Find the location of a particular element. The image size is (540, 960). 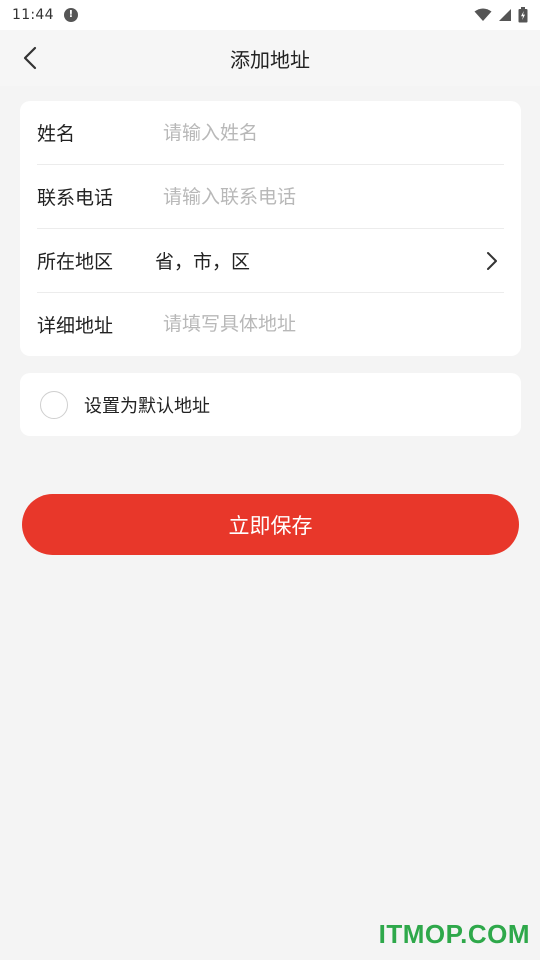

phone-row: 联系电话 is located at coordinates (270, 197).